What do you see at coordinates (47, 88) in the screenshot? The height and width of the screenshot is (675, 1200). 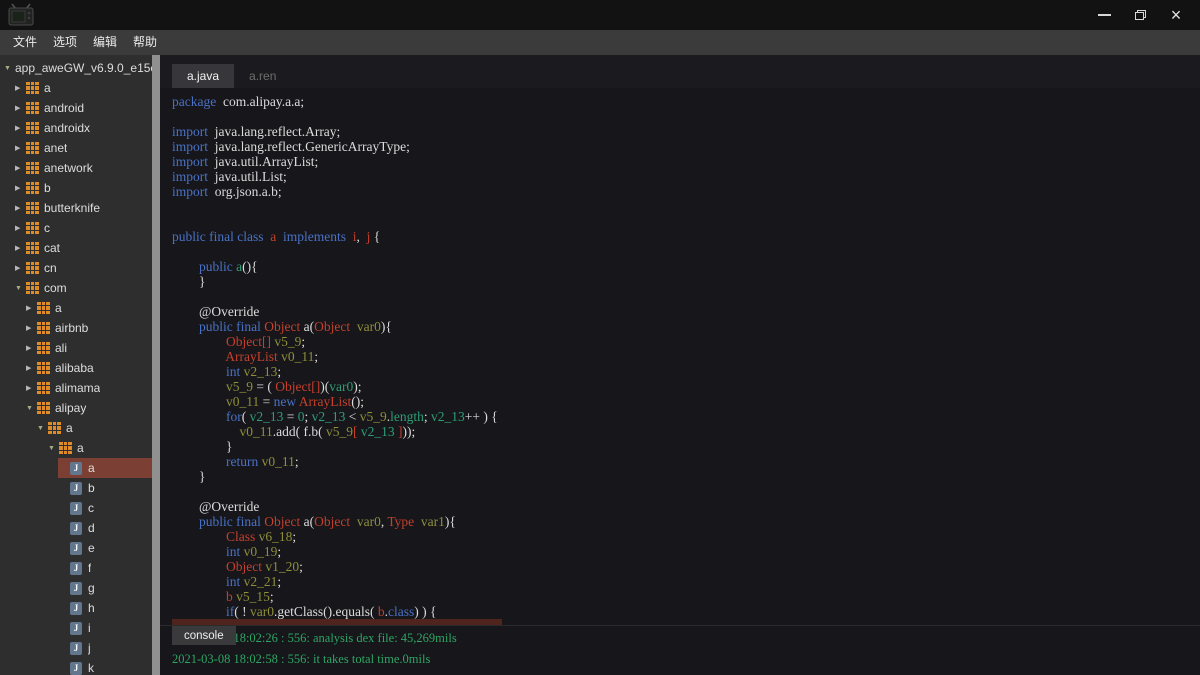 I see `tree-item-label: a` at bounding box center [47, 88].